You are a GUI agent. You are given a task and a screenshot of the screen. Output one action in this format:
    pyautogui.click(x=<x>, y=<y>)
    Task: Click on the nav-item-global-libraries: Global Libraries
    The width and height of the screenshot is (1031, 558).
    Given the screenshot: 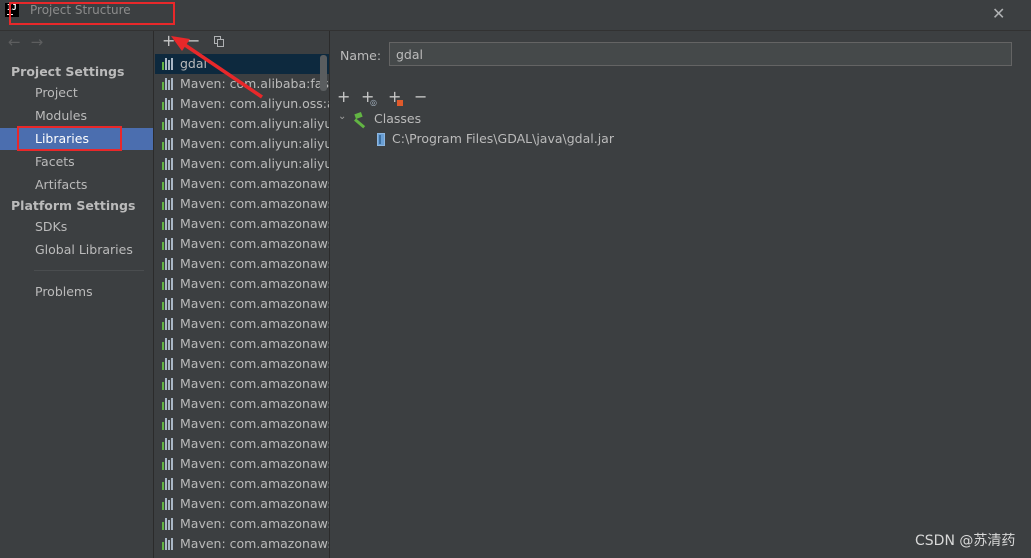 What is the action you would take?
    pyautogui.click(x=76, y=250)
    